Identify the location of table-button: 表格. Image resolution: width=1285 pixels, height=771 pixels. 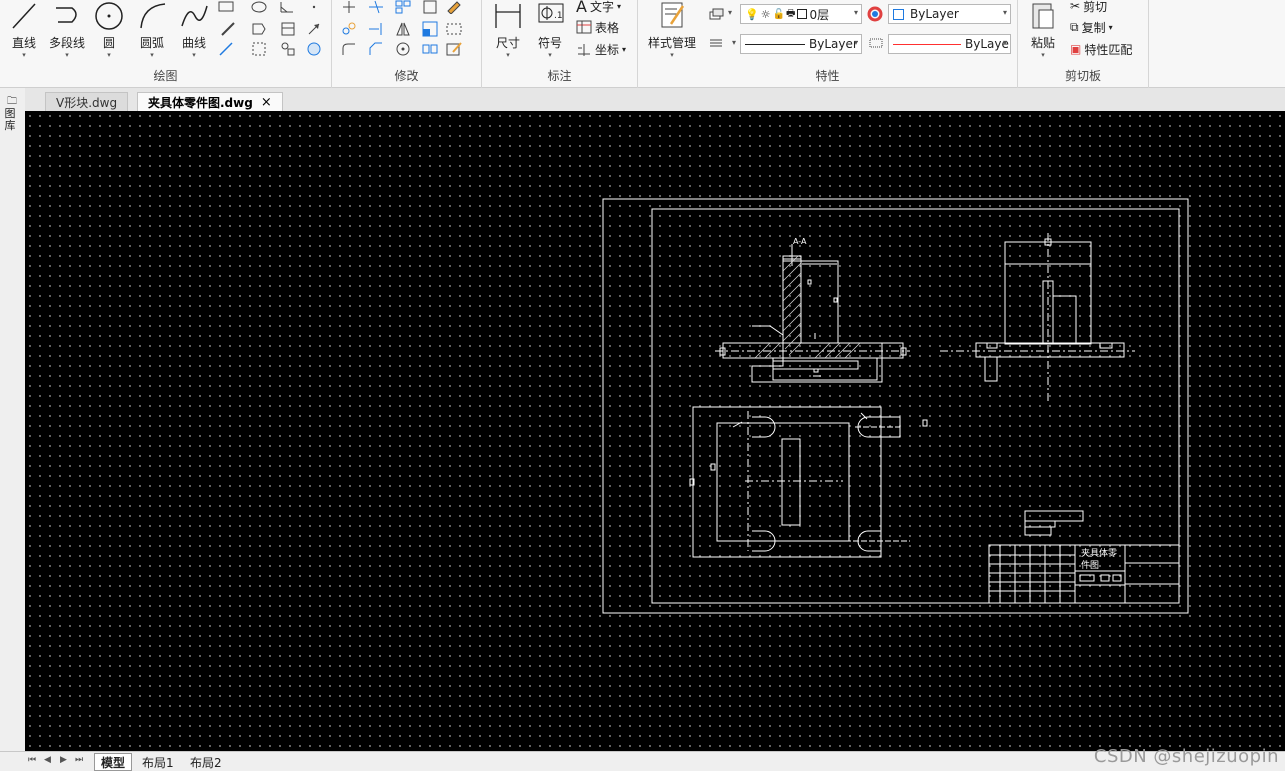
(597, 27).